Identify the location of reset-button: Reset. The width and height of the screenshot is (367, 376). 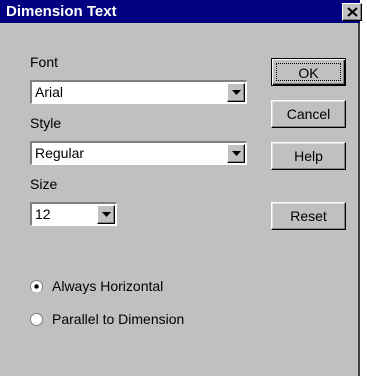
(308, 216).